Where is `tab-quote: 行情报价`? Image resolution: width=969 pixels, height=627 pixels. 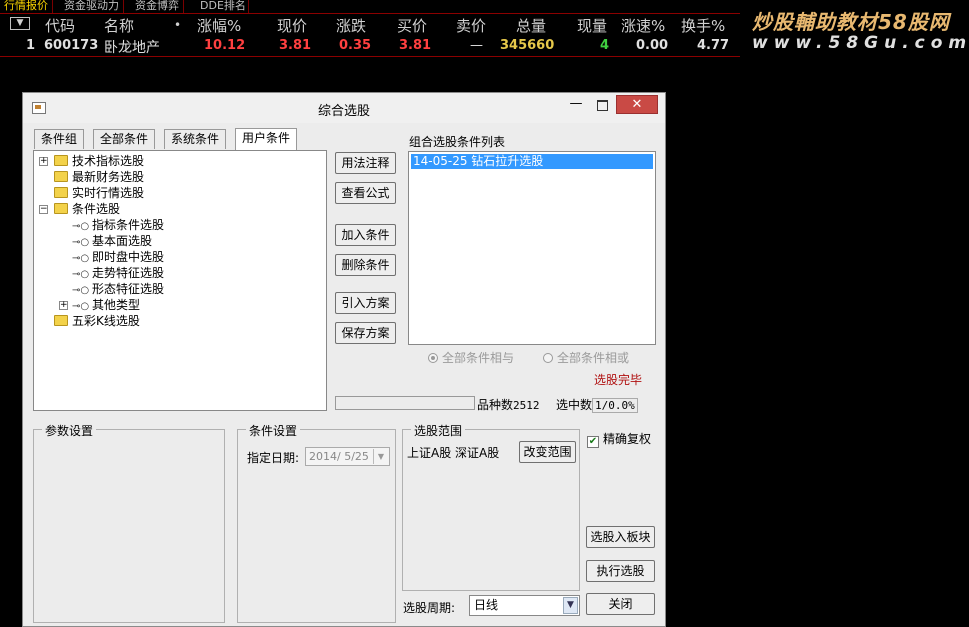
tab-quote: 行情报价 is located at coordinates (26, 6).